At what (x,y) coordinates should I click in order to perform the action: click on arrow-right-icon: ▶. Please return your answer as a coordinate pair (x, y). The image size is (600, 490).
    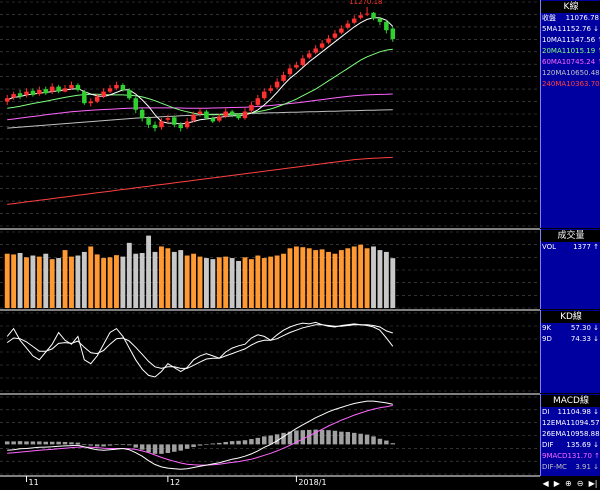
    Looking at the image, I should click on (557, 483).